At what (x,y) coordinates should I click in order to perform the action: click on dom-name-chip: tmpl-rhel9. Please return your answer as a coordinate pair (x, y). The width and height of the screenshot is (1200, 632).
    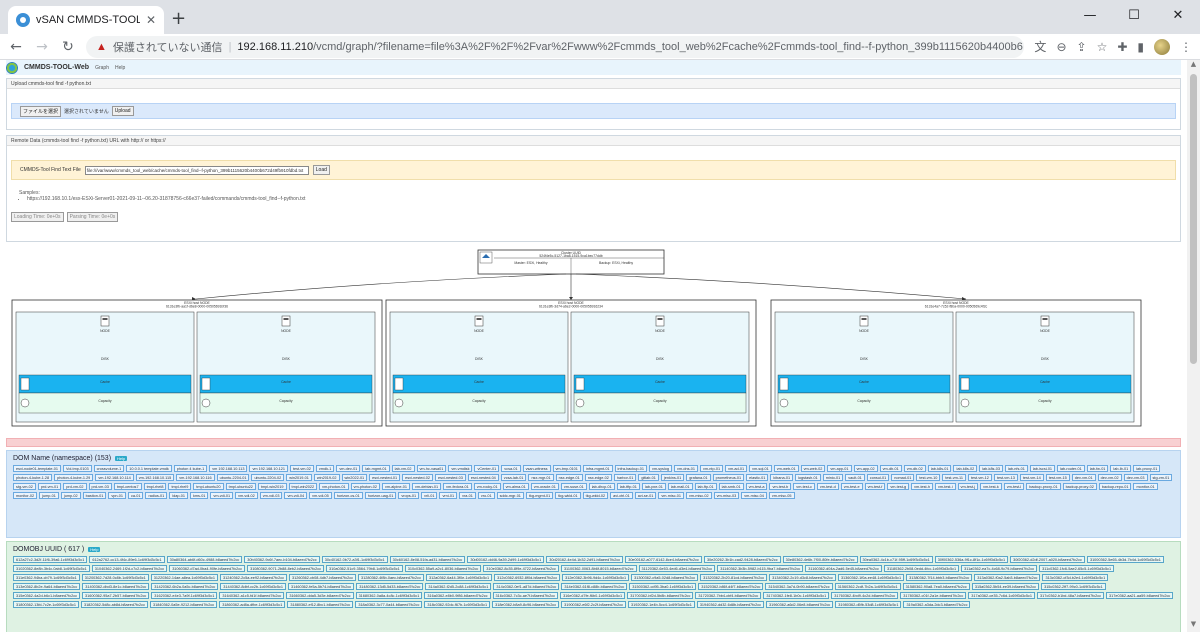
    Looking at the image, I should click on (180, 486).